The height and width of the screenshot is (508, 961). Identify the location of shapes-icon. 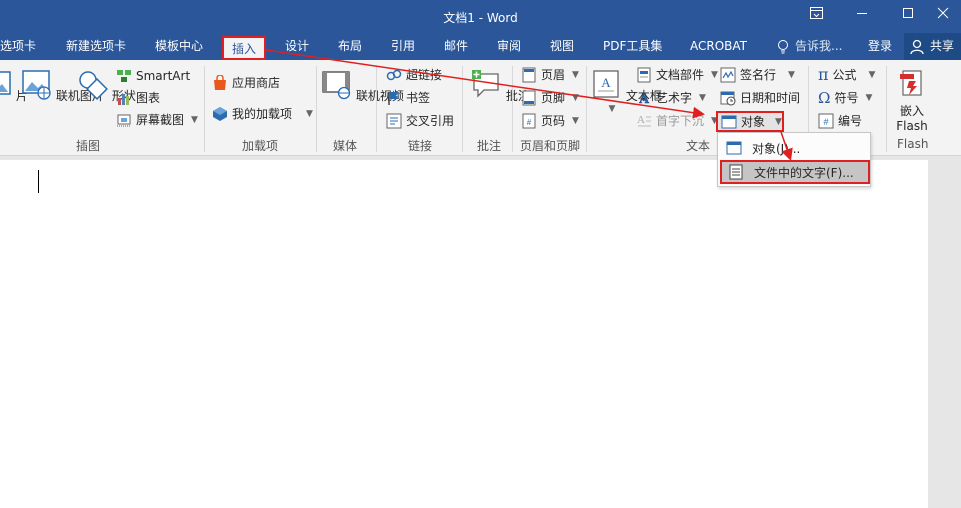
(93, 85).